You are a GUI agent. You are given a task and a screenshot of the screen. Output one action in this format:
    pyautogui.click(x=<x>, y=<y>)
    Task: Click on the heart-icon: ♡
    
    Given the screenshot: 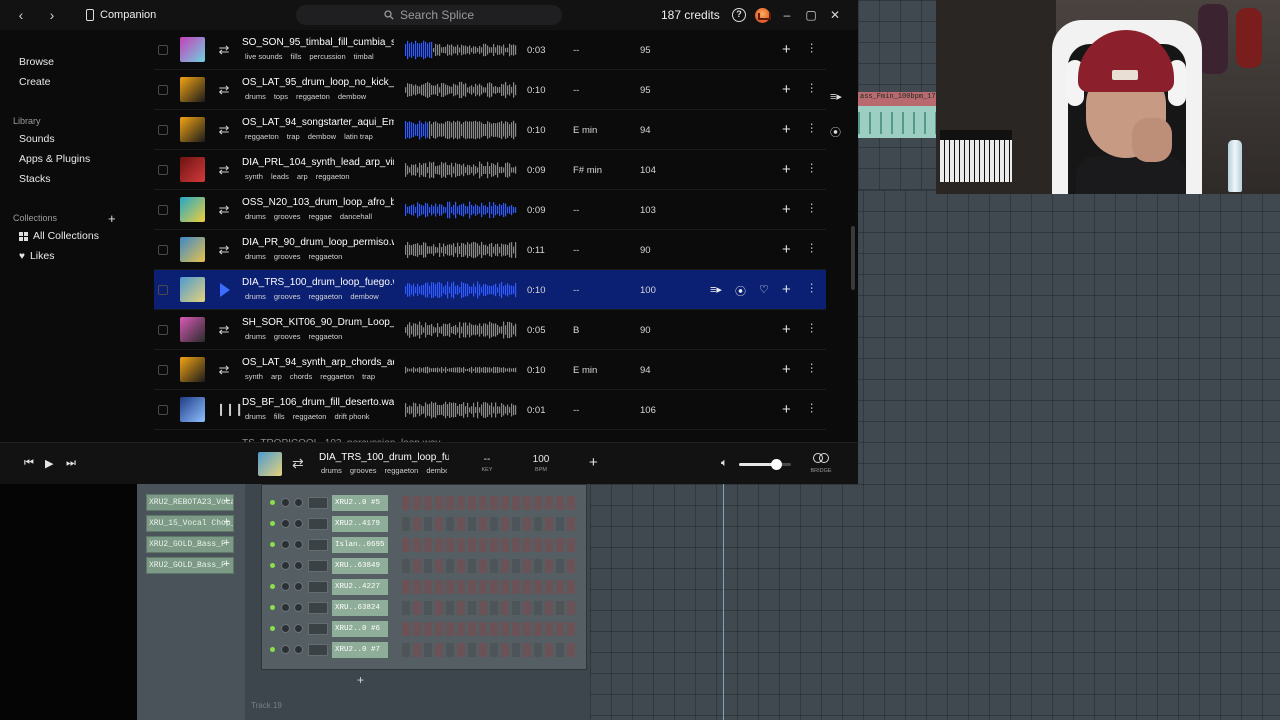 What is the action you would take?
    pyautogui.click(x=764, y=289)
    